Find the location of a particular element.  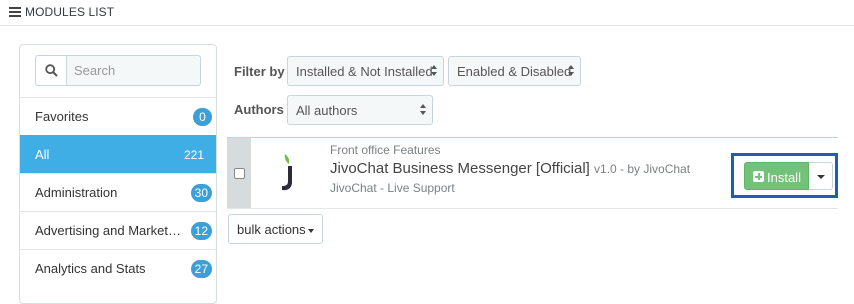

module-description: JivoChat - Live Support is located at coordinates (392, 188).